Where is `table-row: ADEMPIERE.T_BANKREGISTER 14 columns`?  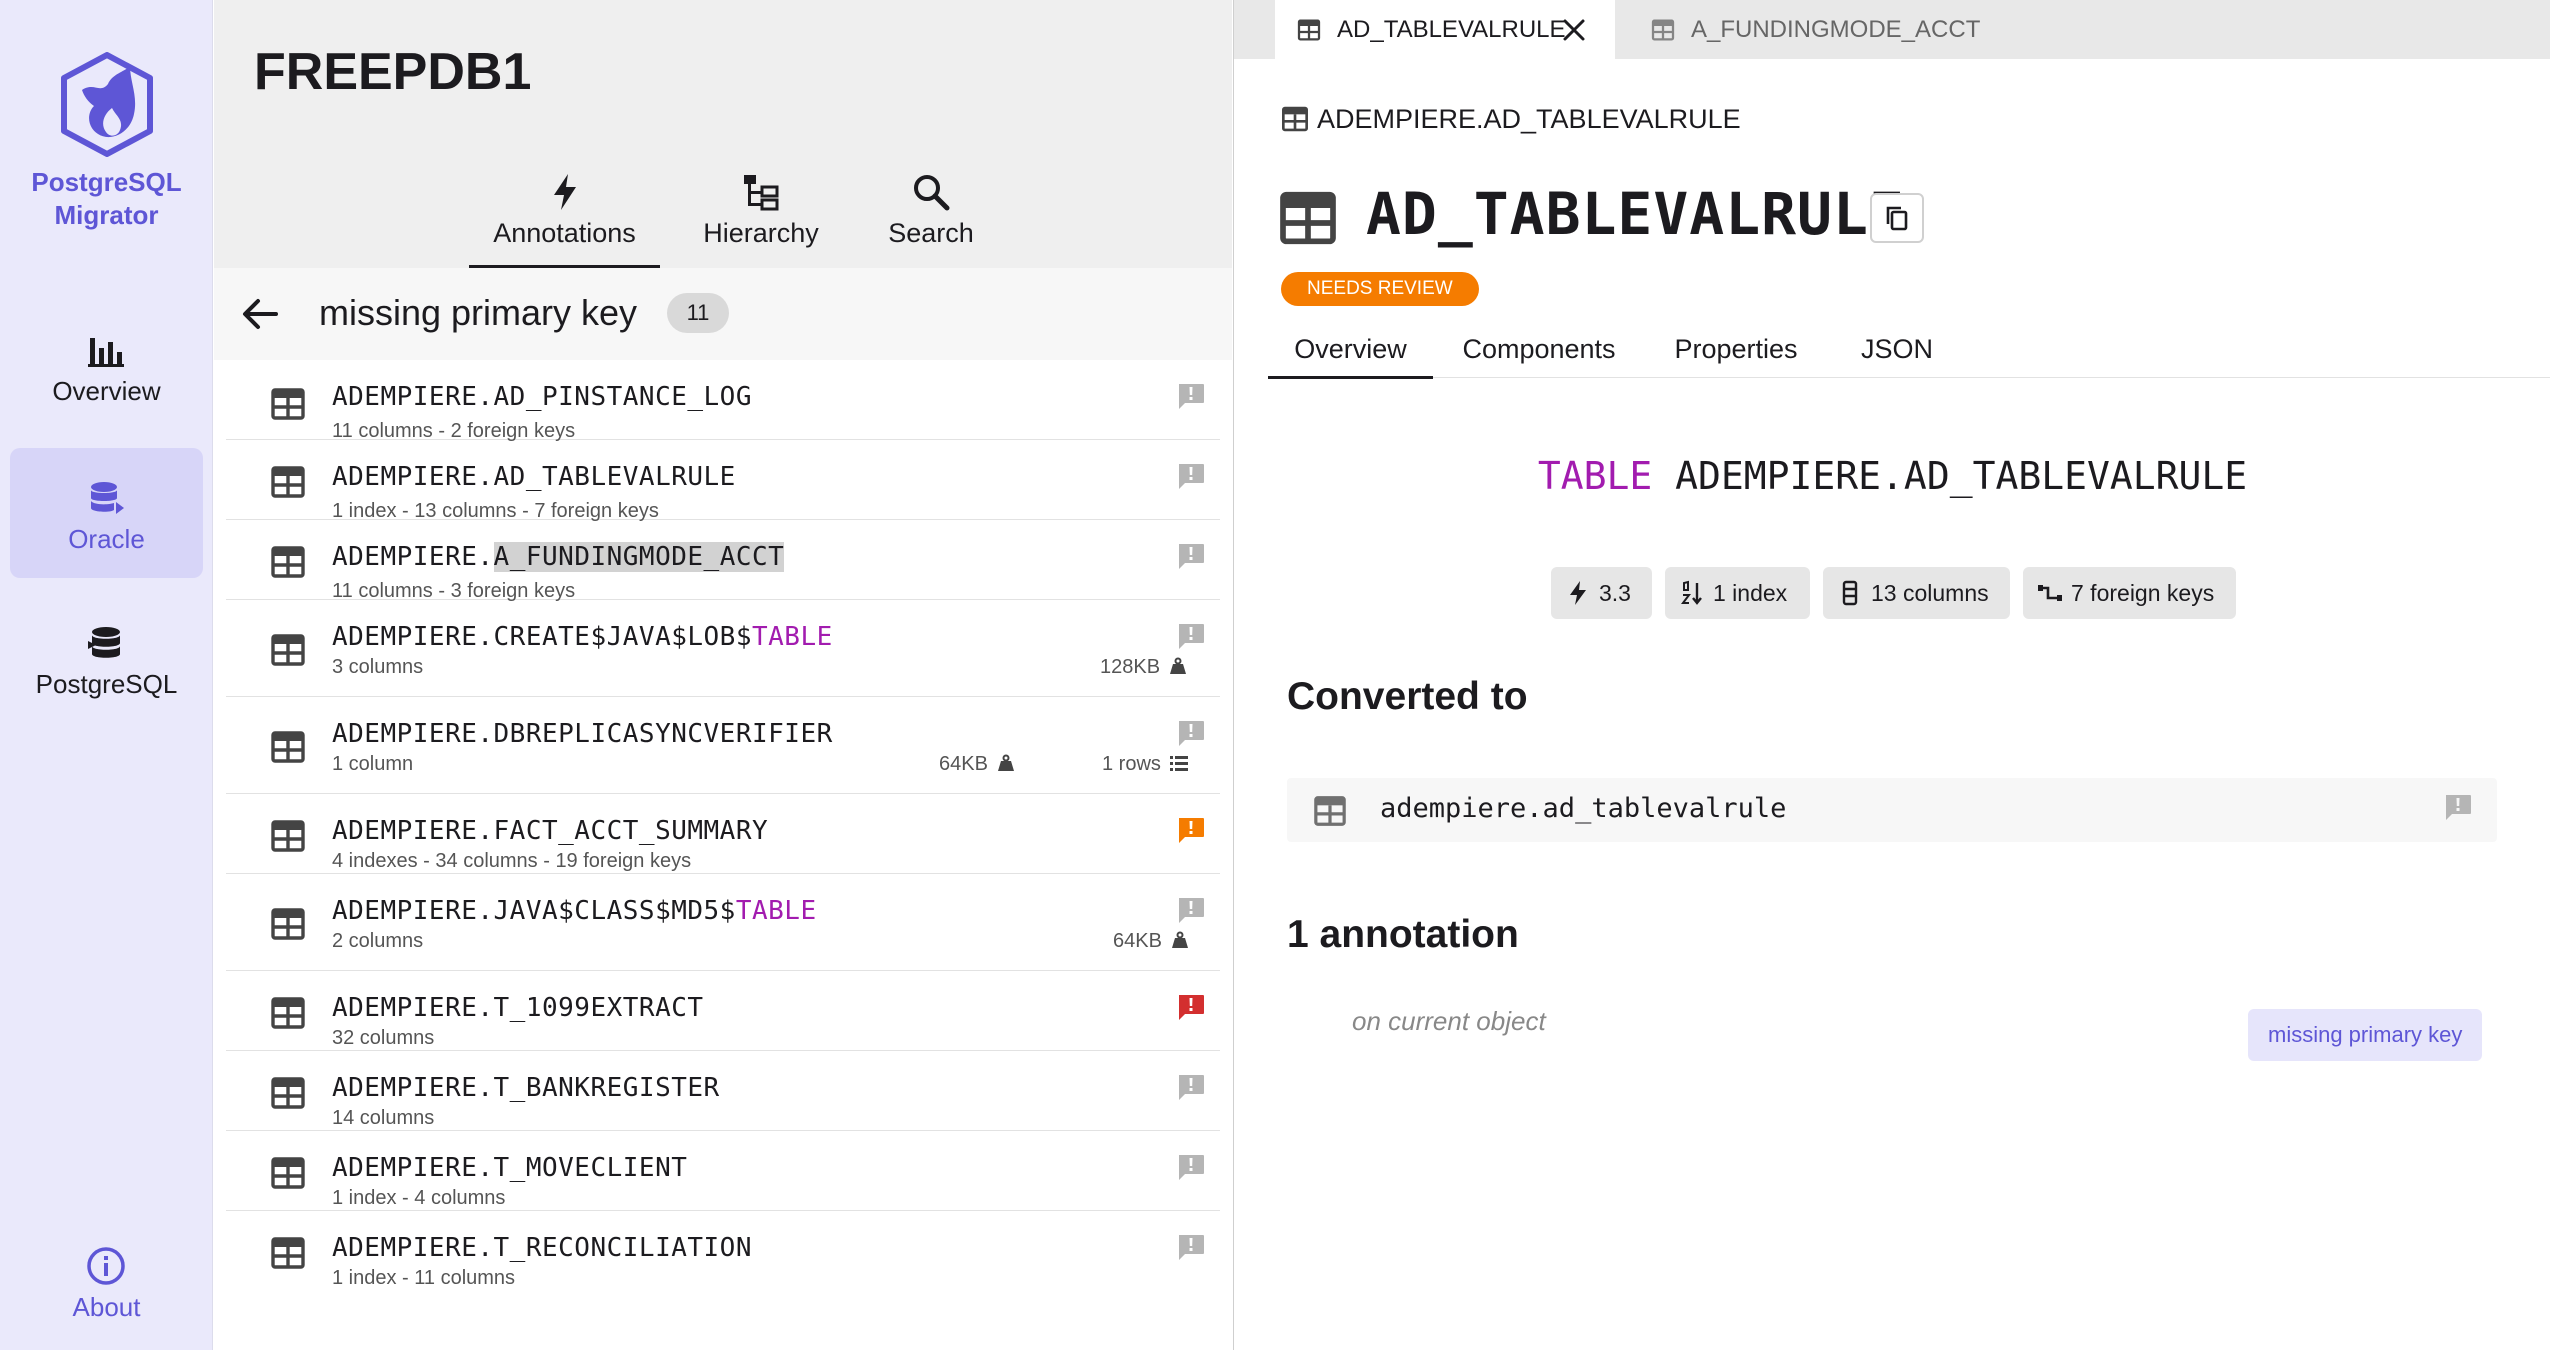 table-row: ADEMPIERE.T_BANKREGISTER 14 columns is located at coordinates (723, 1091).